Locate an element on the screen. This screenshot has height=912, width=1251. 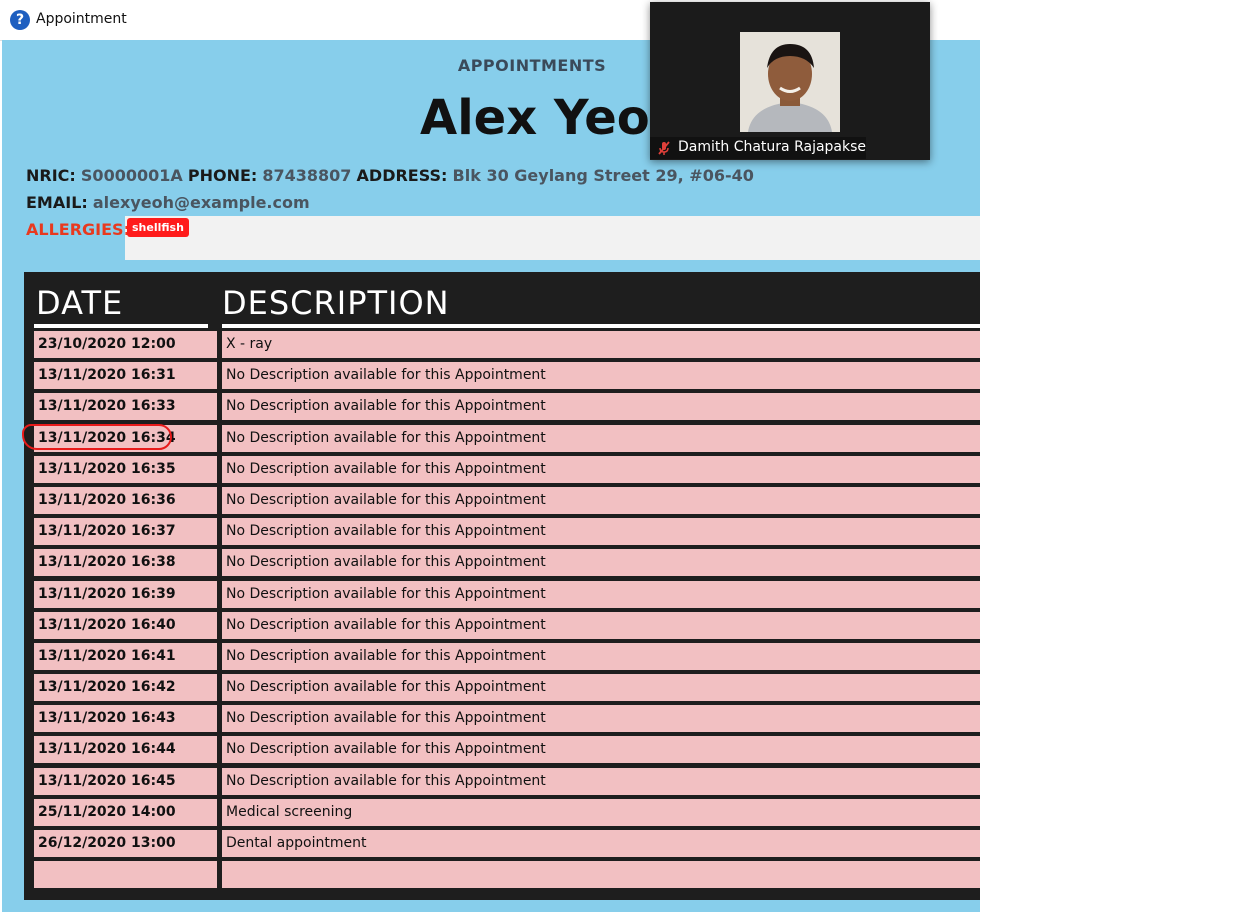
appointment-date-cell: 13/11/2020 16:40 is located at coordinates (125, 625).